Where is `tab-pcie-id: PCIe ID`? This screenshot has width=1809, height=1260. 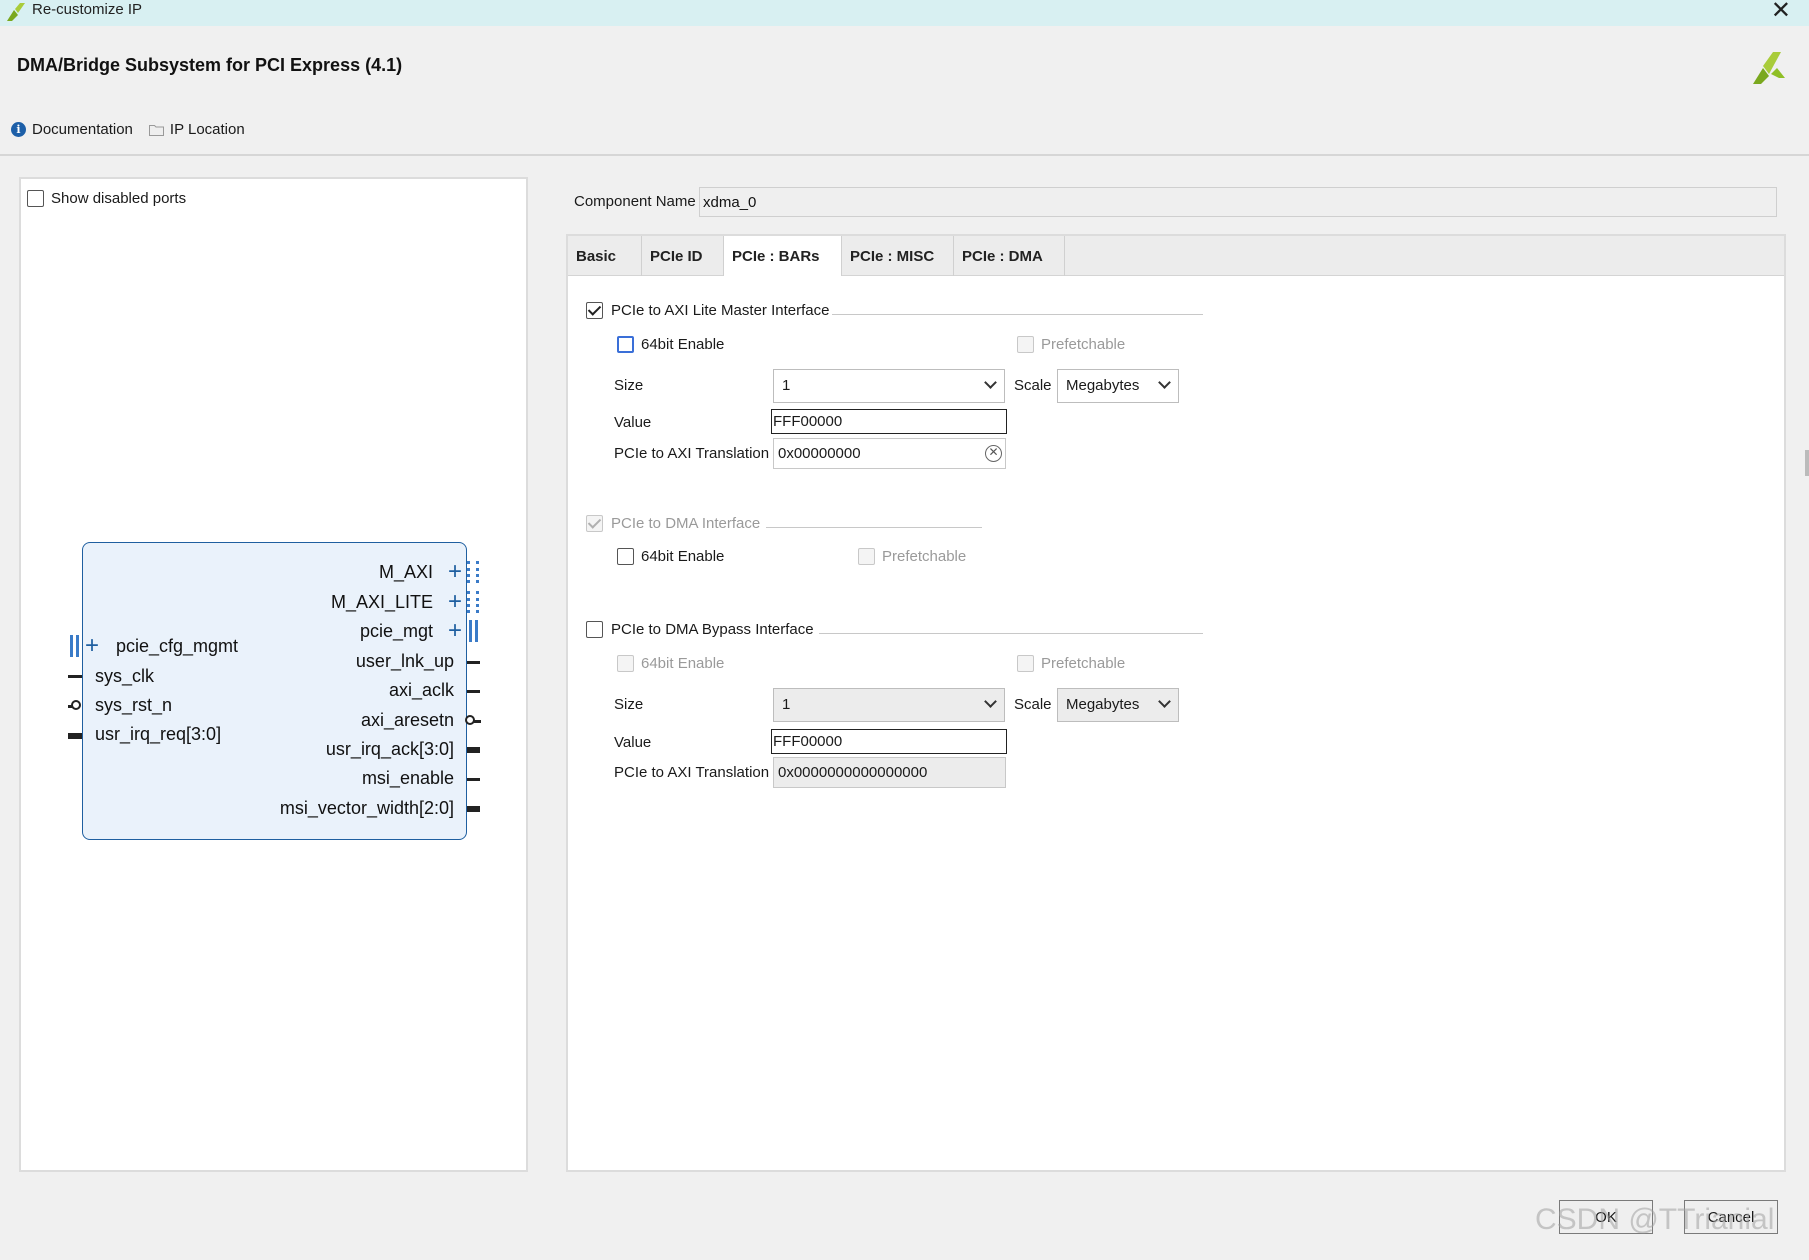 tab-pcie-id: PCIe ID is located at coordinates (683, 256).